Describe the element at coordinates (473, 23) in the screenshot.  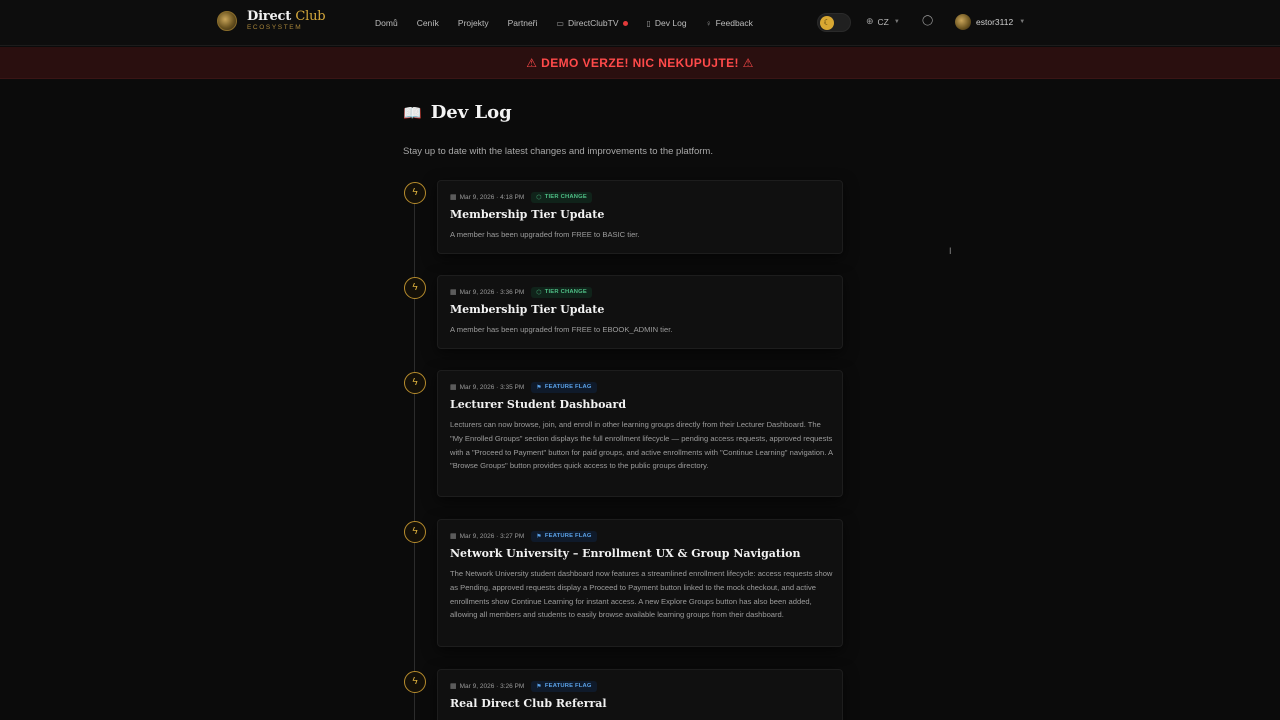
I see `nav-item-projekty: Projekty` at that location.